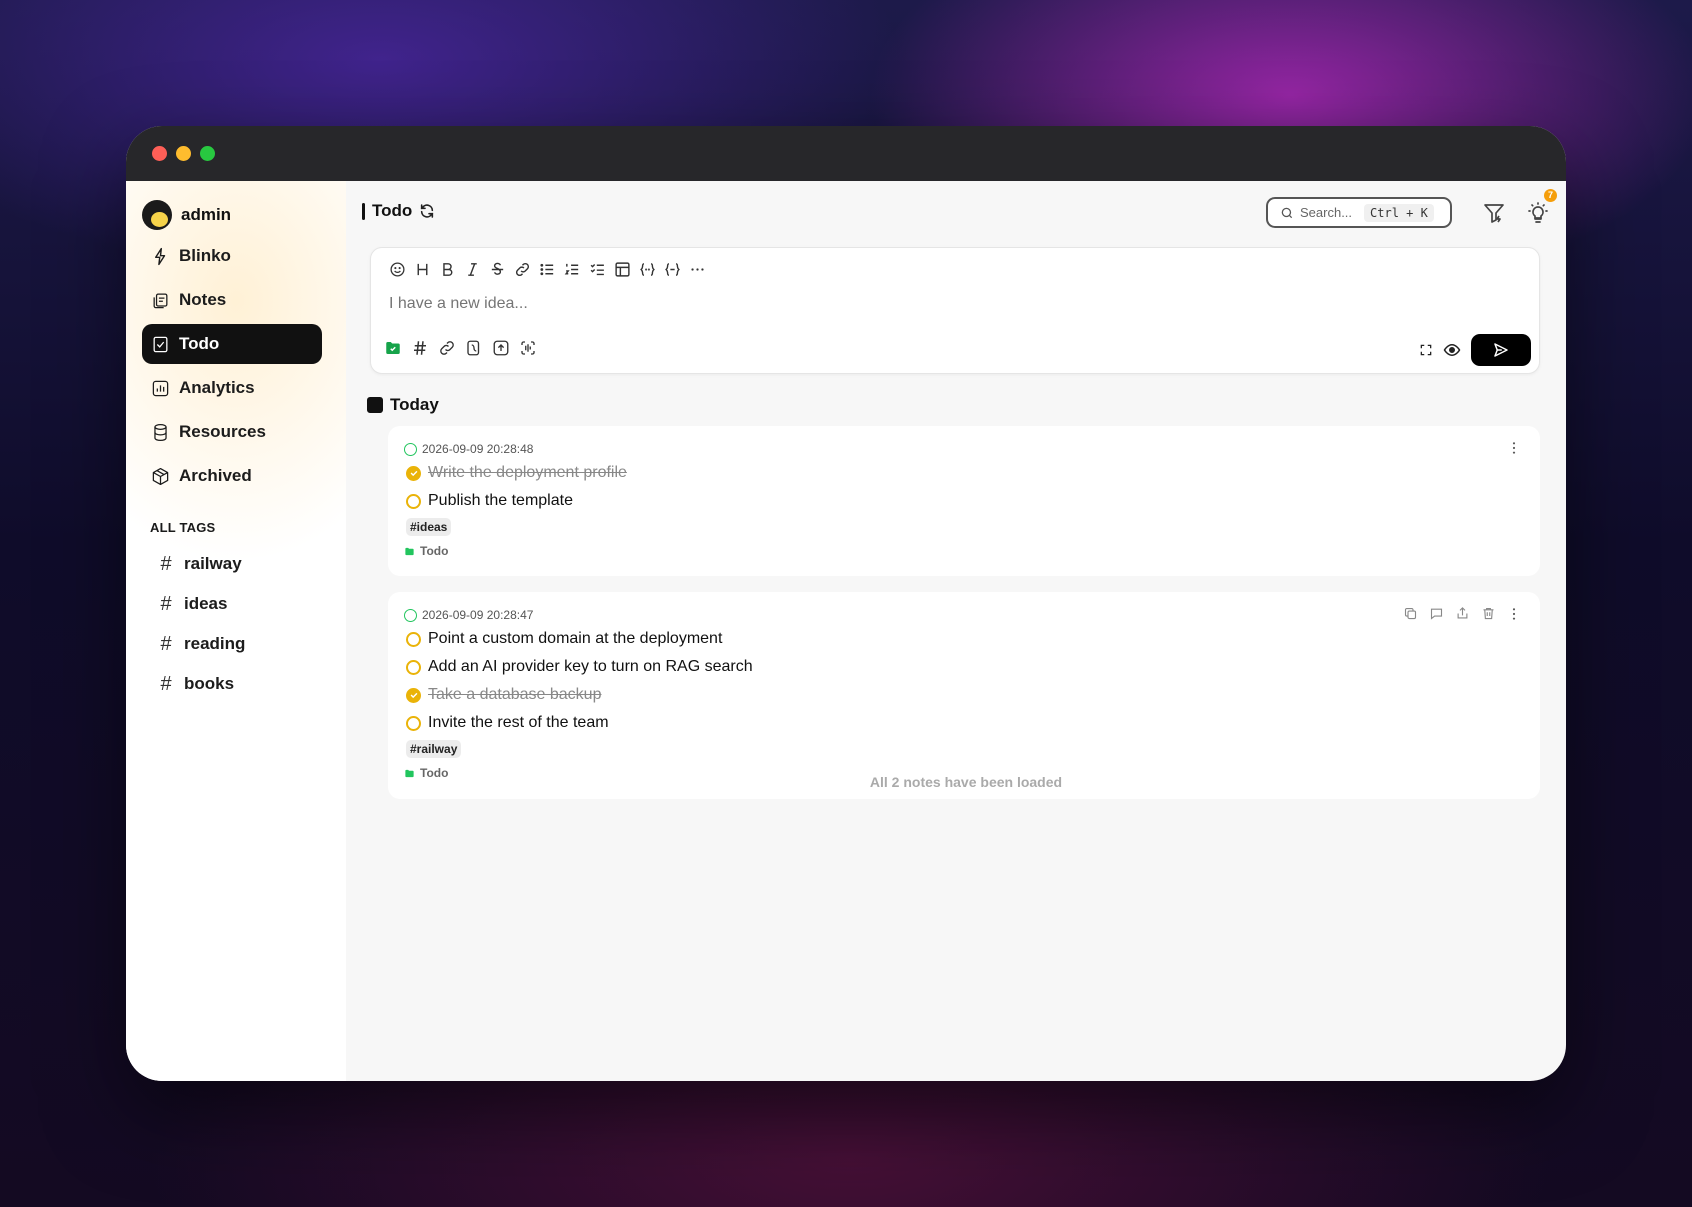  Describe the element at coordinates (1488, 613) in the screenshot. I see `trash-icon` at that location.